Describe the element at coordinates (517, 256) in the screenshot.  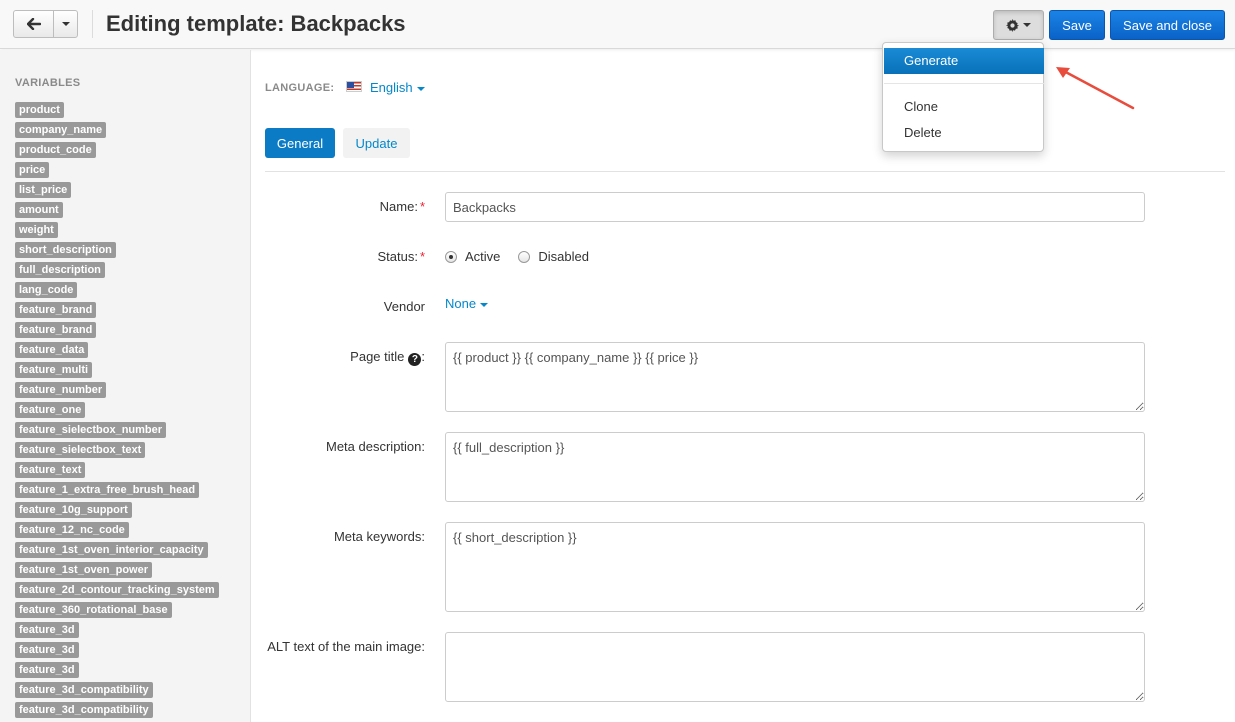
I see `status-radio-group: Active Disabled` at that location.